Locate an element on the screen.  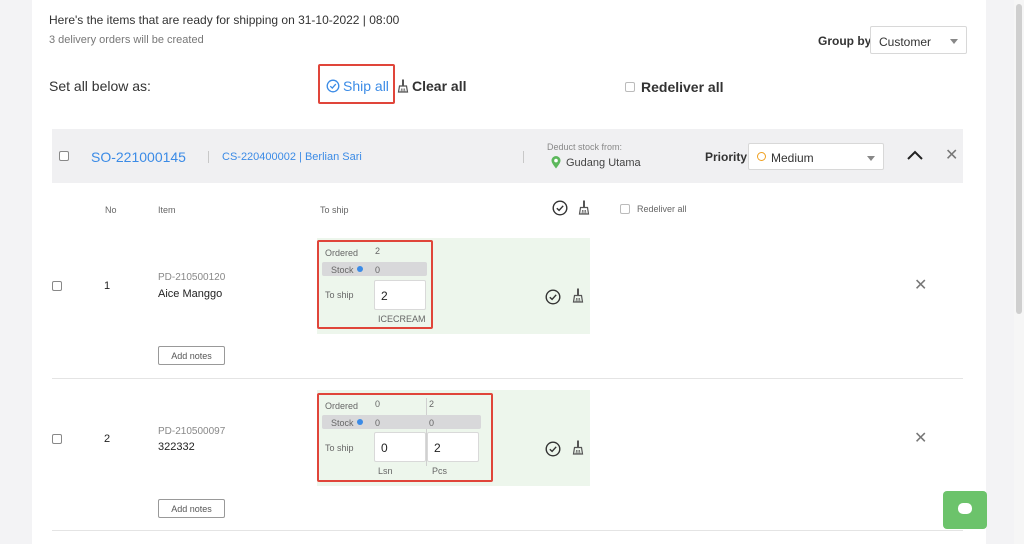
clear-all-button: Clear all is located at coordinates (431, 86).